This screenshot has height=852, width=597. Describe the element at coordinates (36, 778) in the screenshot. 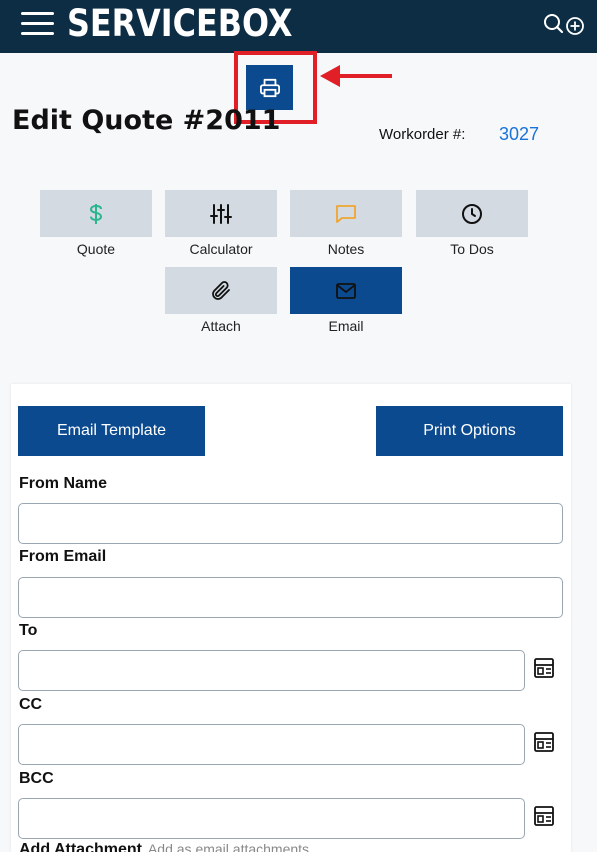

I see `bcc-label: BCC` at that location.